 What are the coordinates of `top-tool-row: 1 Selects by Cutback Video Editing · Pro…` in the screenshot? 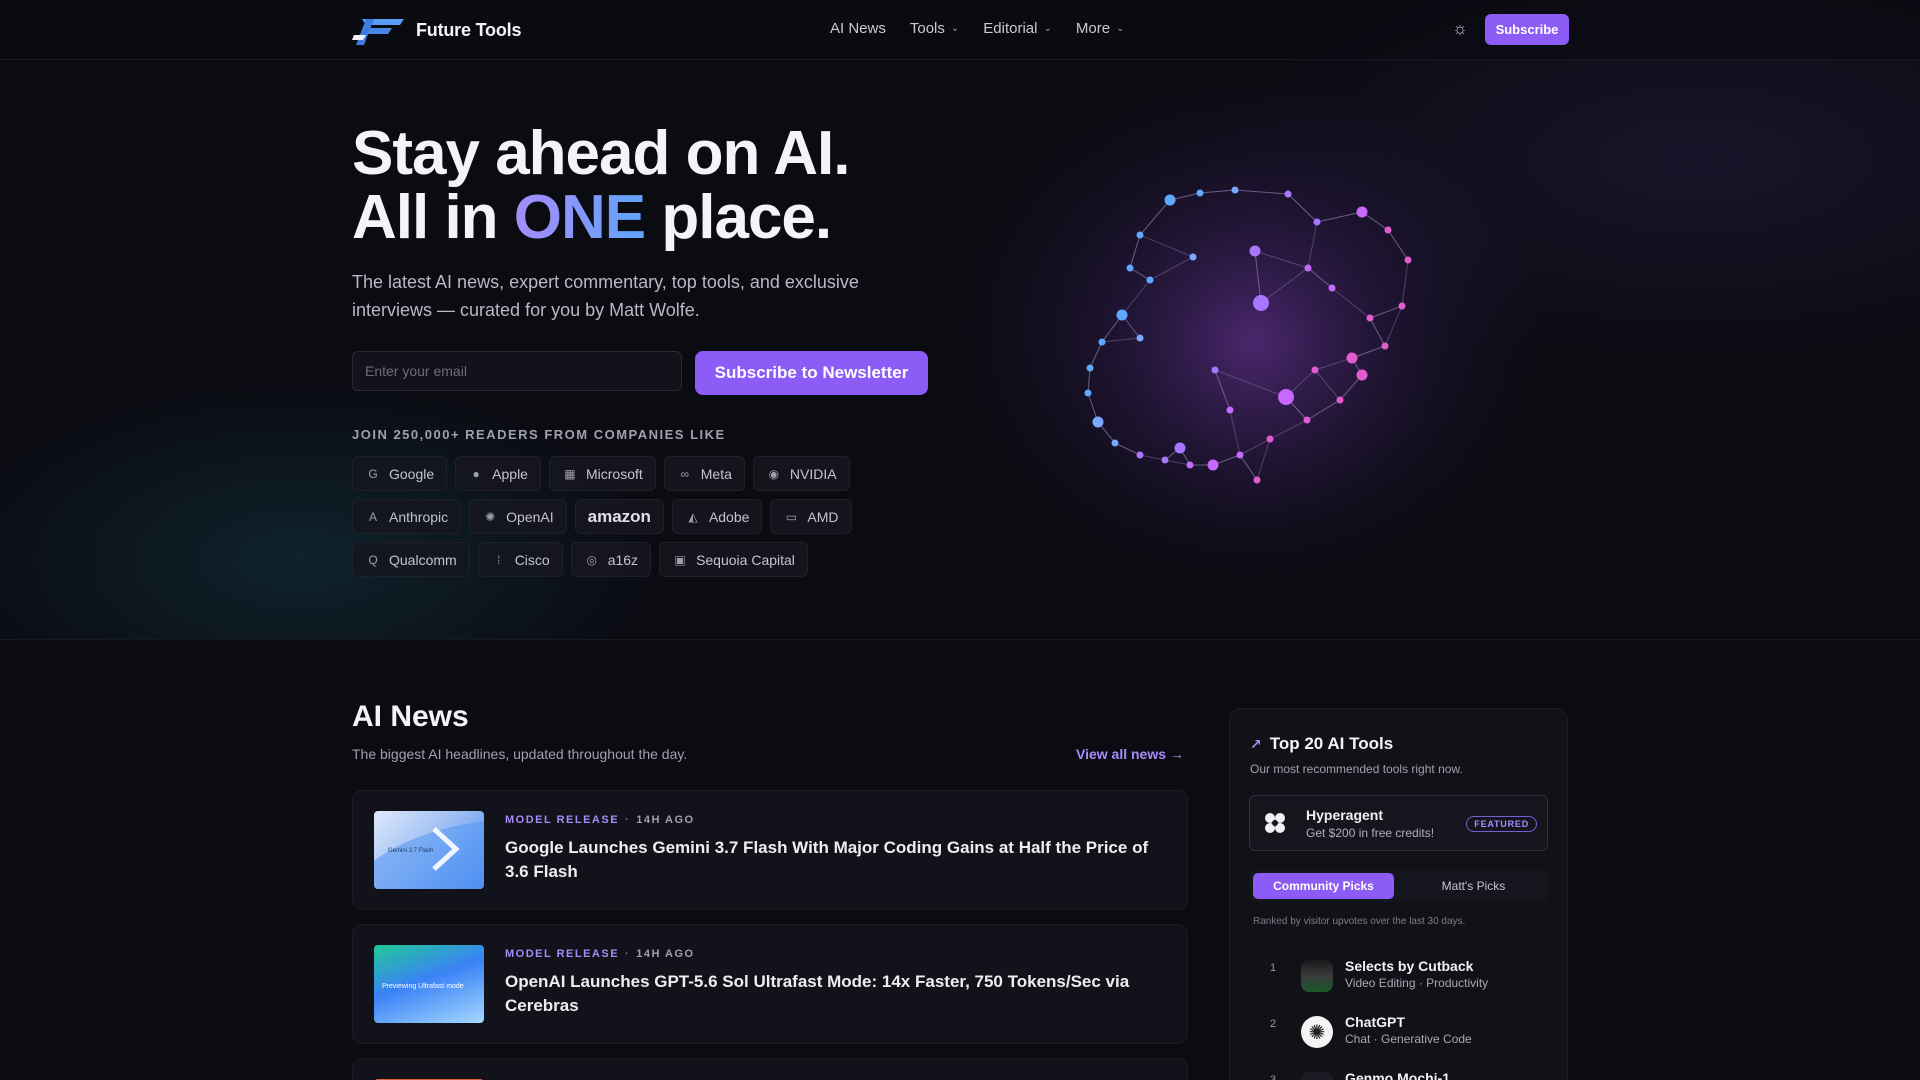 It's located at (1400, 976).